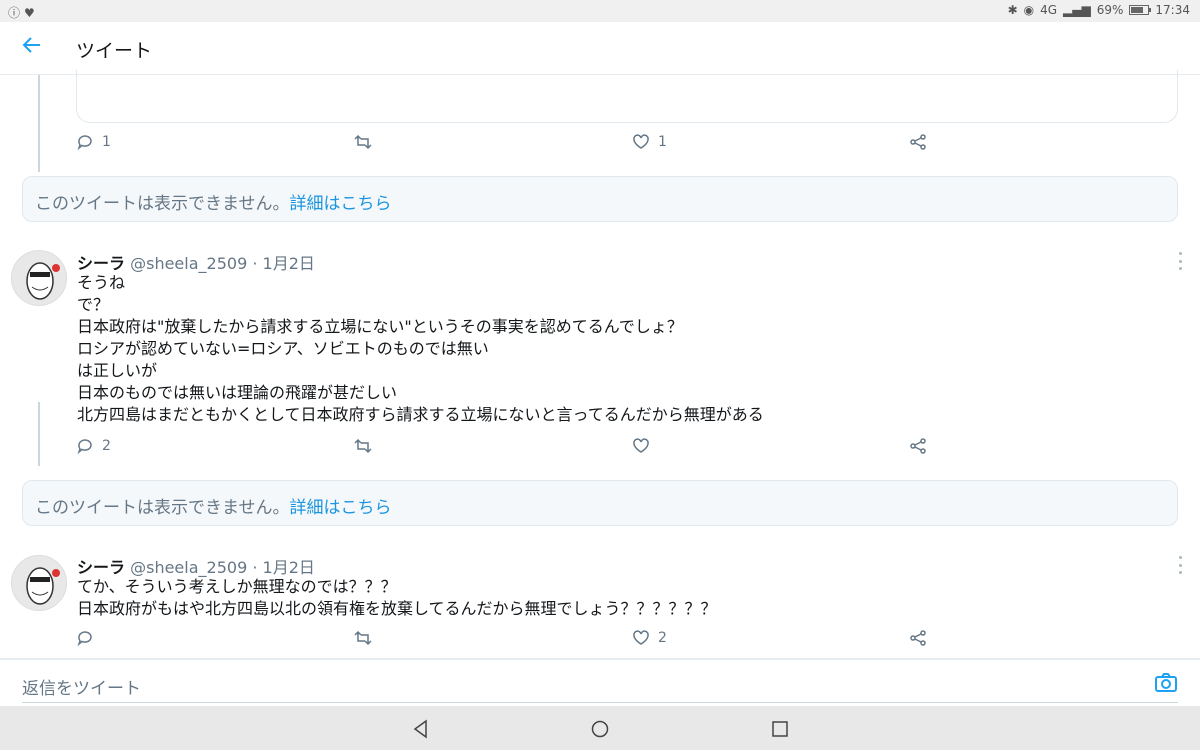 This screenshot has width=1200, height=750. Describe the element at coordinates (283, 348) in the screenshot. I see `tweet-line: ロシアが認めていない=ロシア、ソビエトのものでは無い` at that location.